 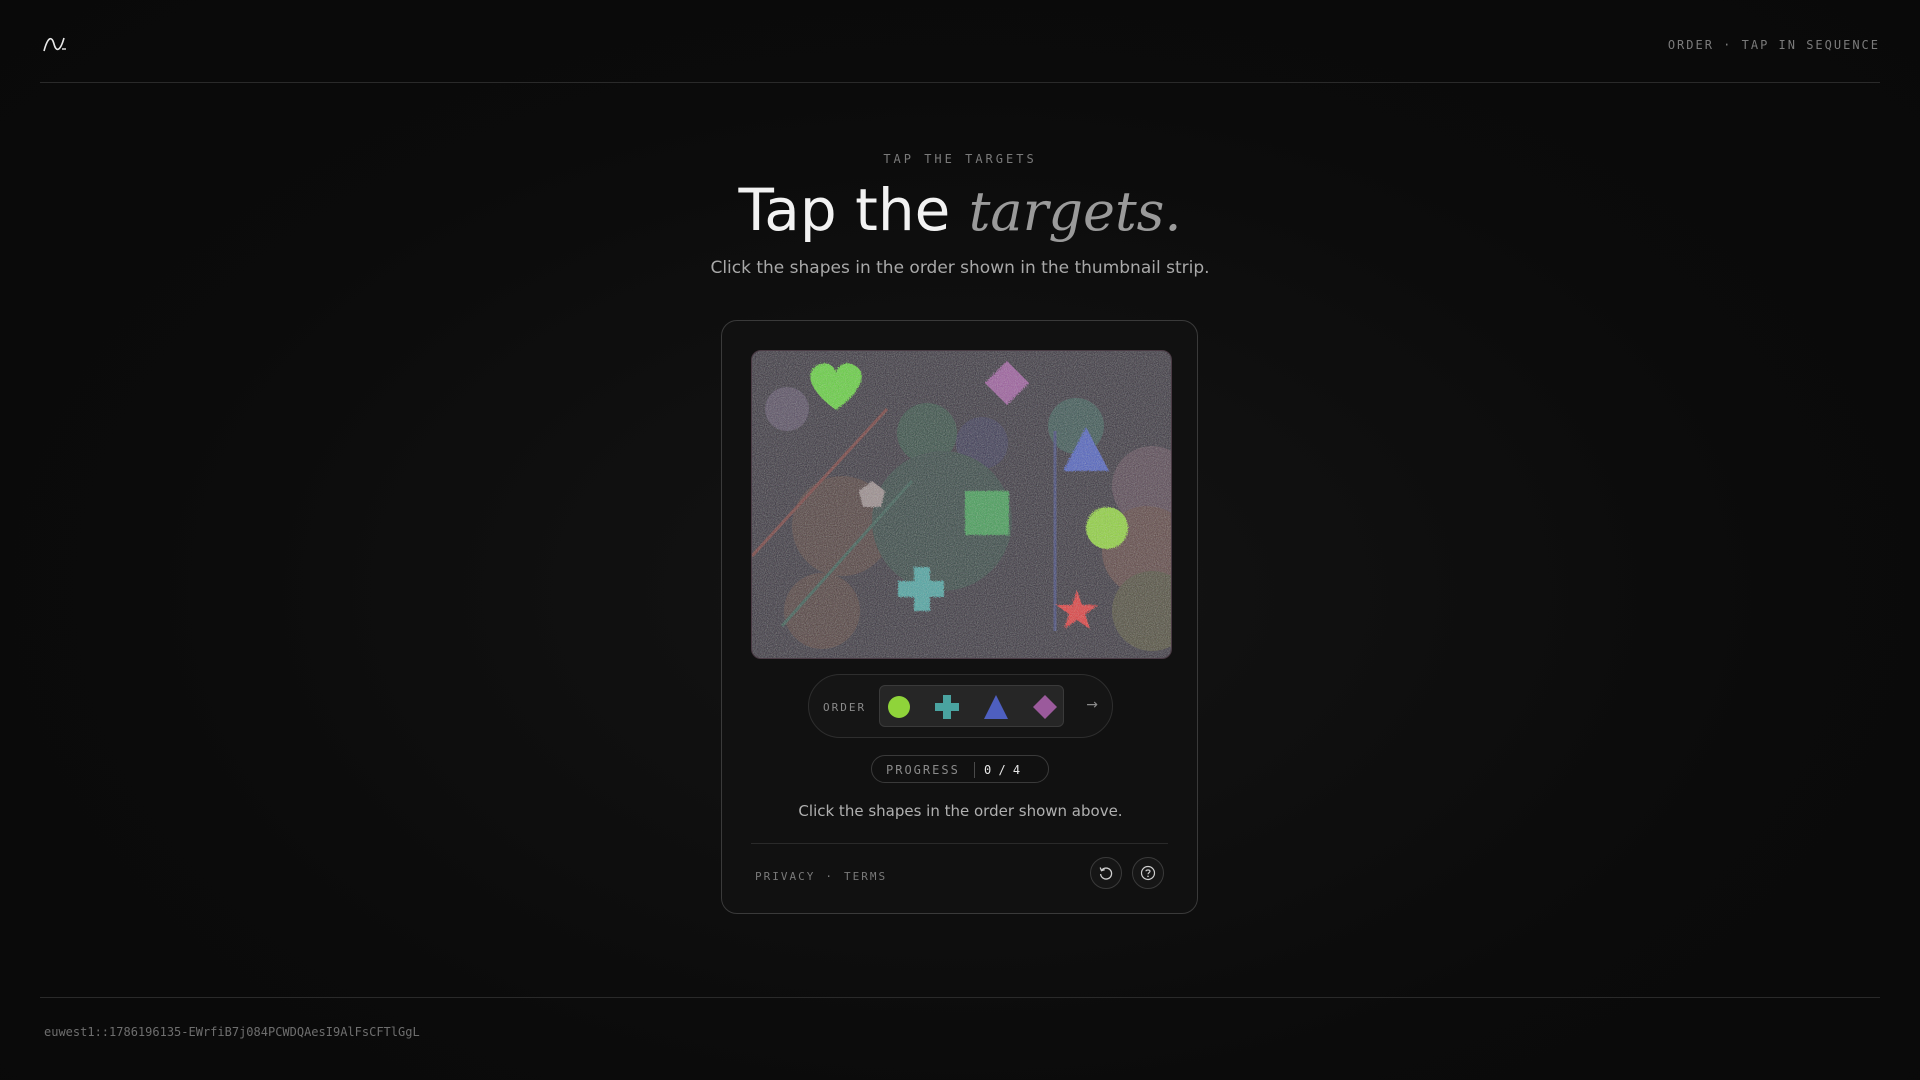 I want to click on thumb-triangle, so click(x=996, y=707).